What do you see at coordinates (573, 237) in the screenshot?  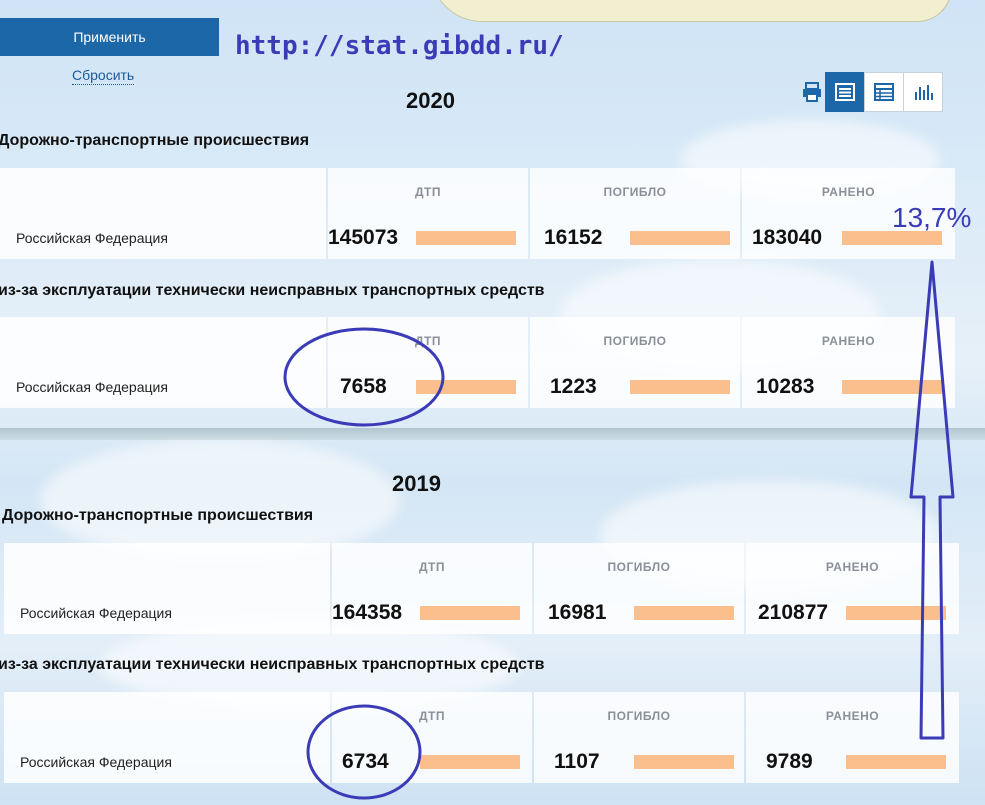 I see `killed-value: 16152` at bounding box center [573, 237].